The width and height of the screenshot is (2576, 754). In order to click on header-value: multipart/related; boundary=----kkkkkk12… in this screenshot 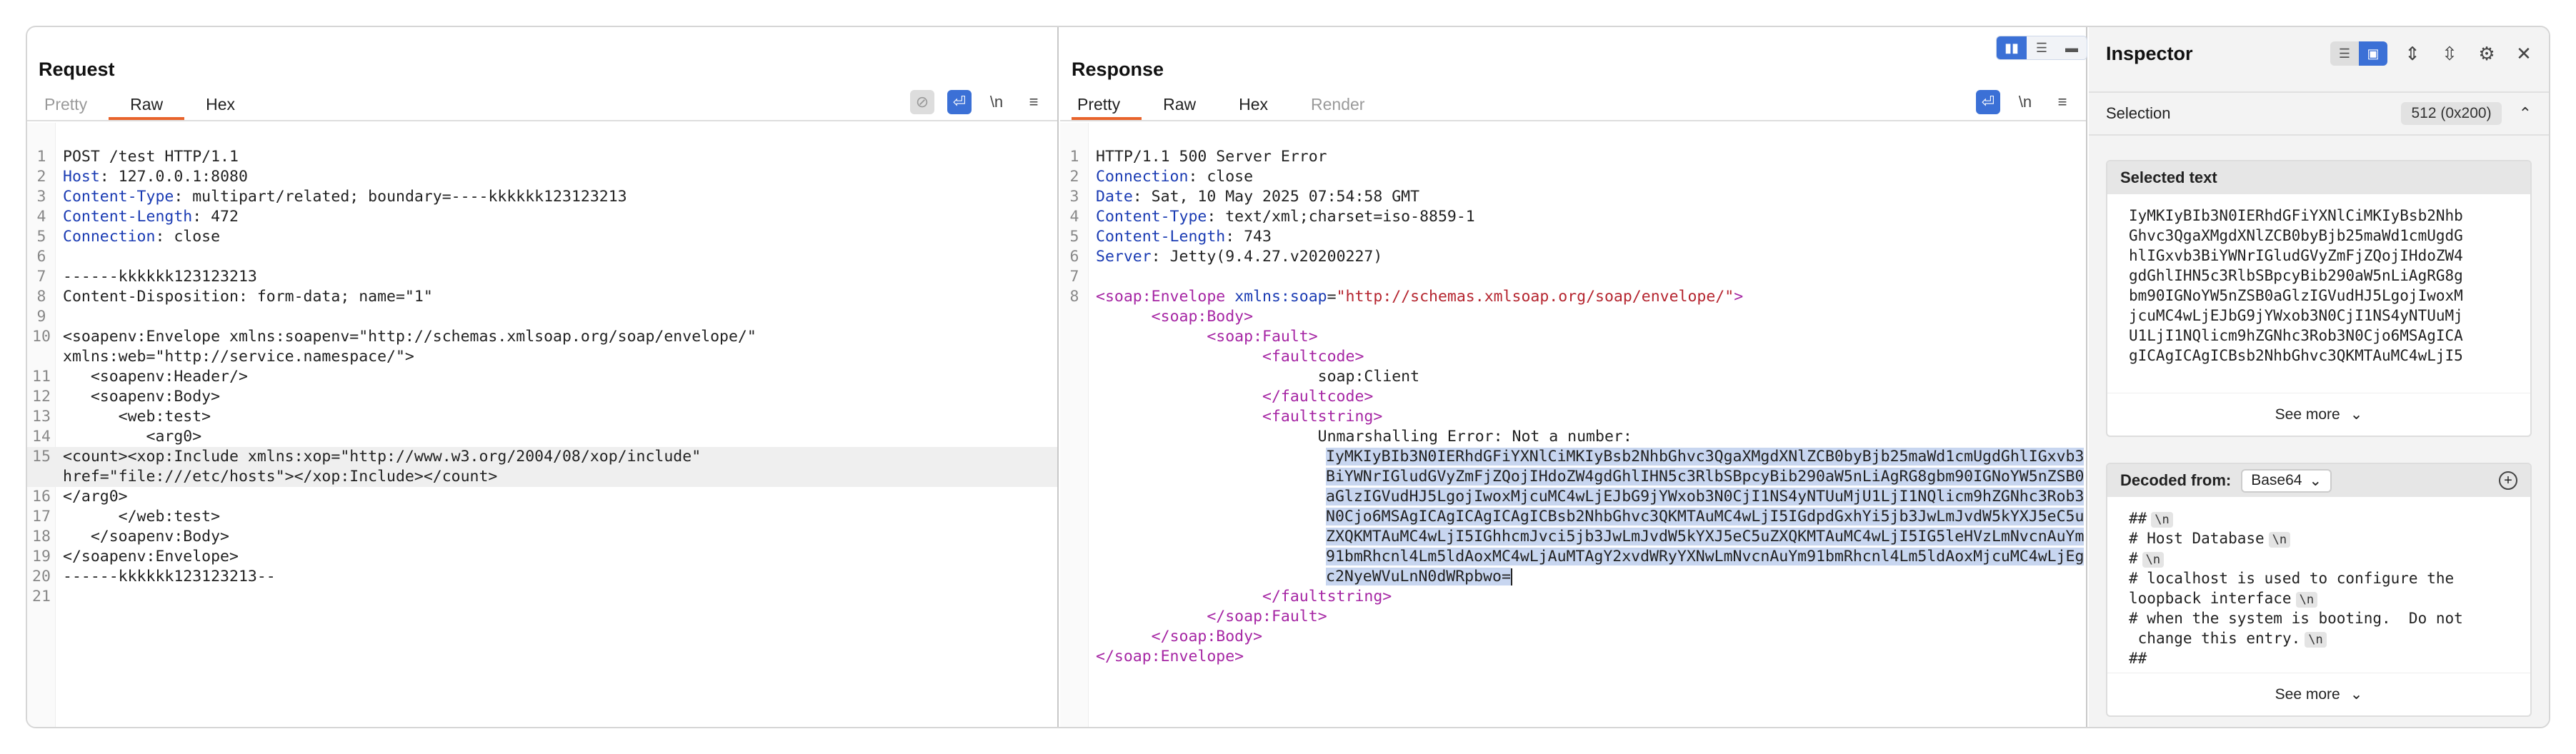, I will do `click(405, 197)`.